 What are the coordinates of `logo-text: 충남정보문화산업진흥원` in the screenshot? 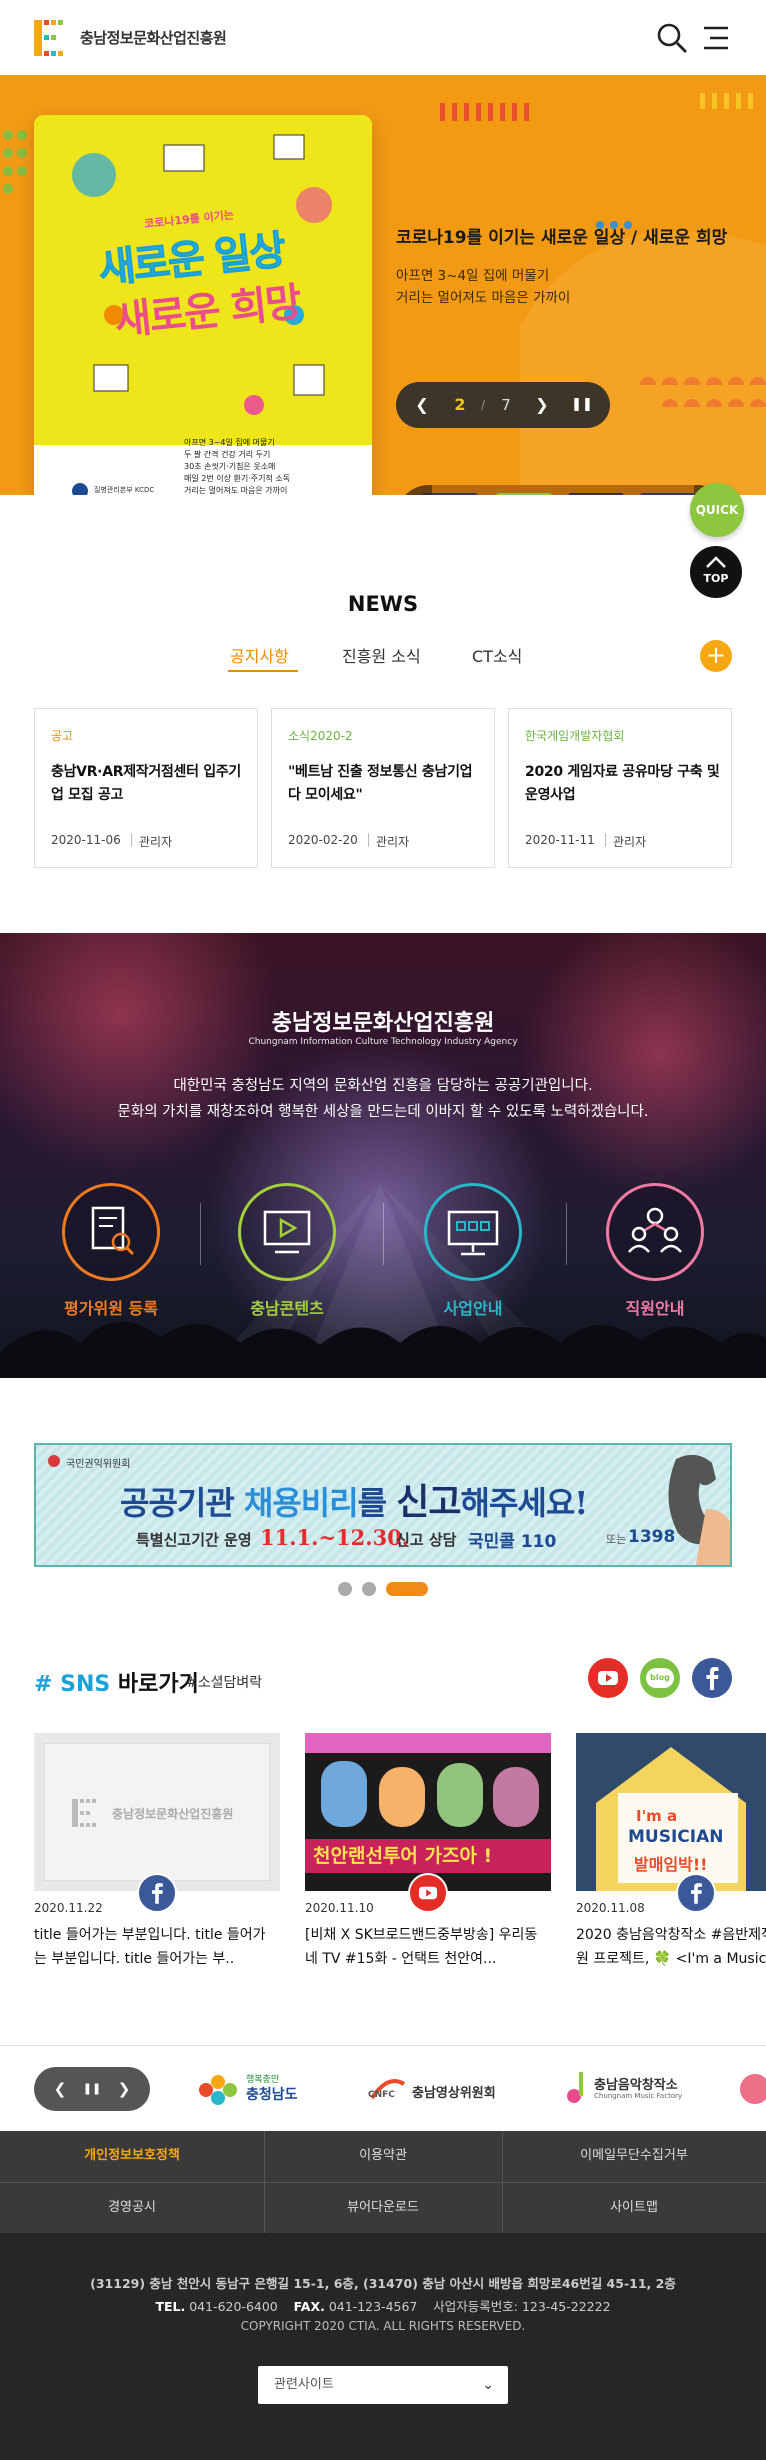 It's located at (153, 37).